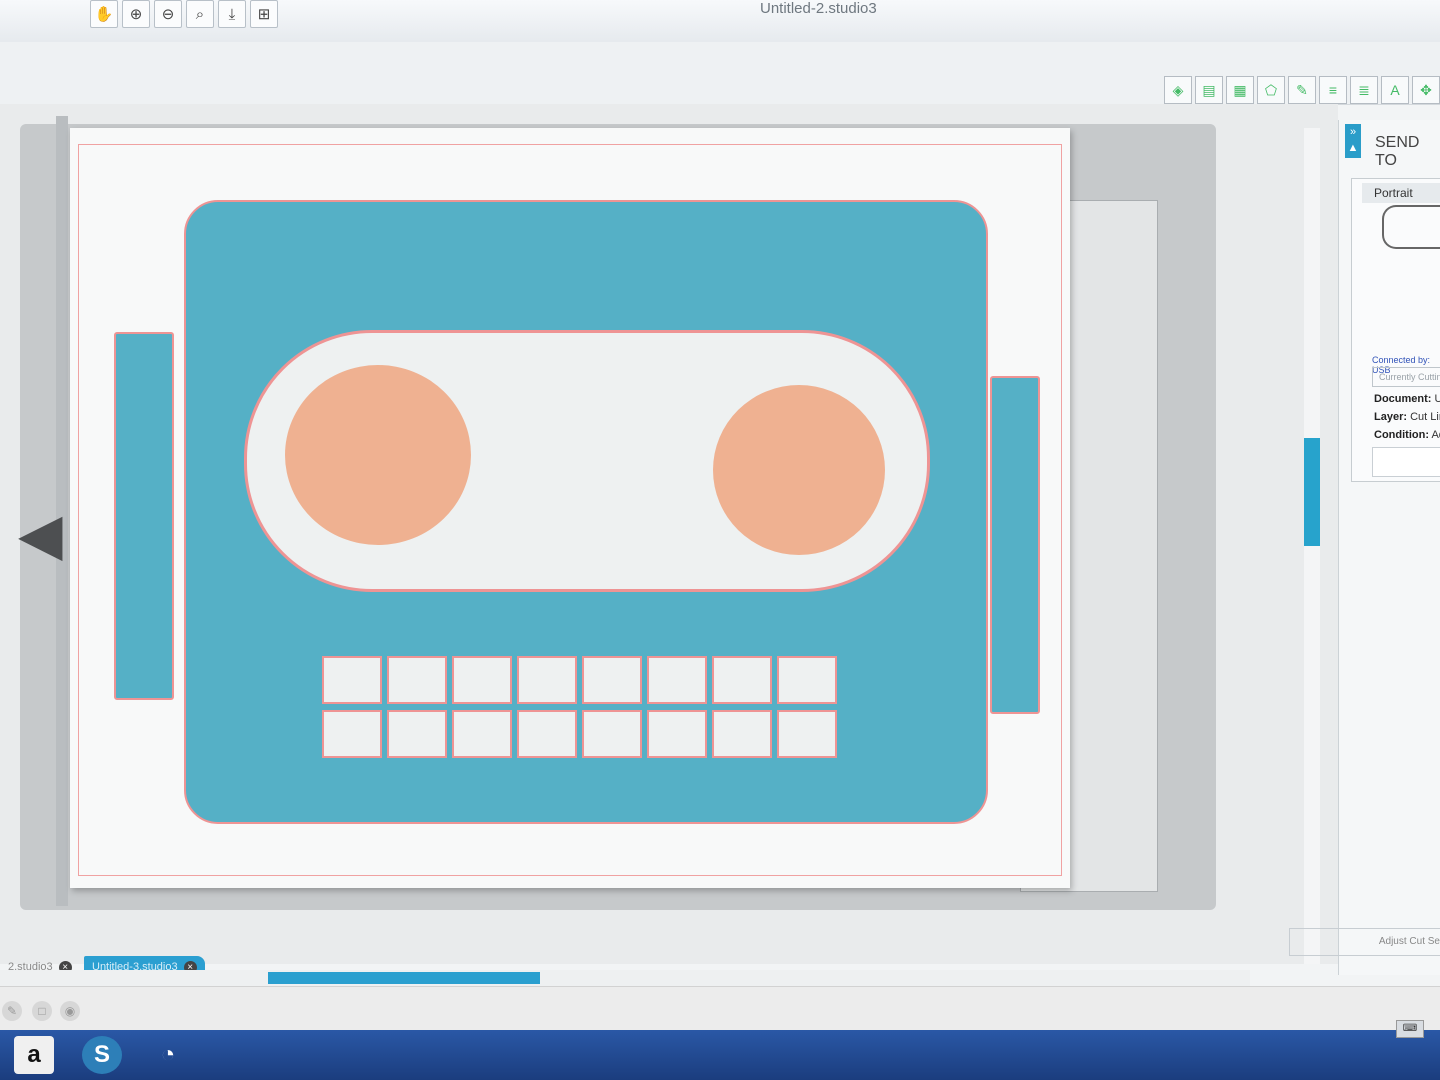 Image resolution: width=1440 pixels, height=1080 pixels. Describe the element at coordinates (720, 21) in the screenshot. I see `title-bar: ✋ ⊕ ⊖ ⌕ ⤓ ⊞ Untitled-2.studio3` at that location.